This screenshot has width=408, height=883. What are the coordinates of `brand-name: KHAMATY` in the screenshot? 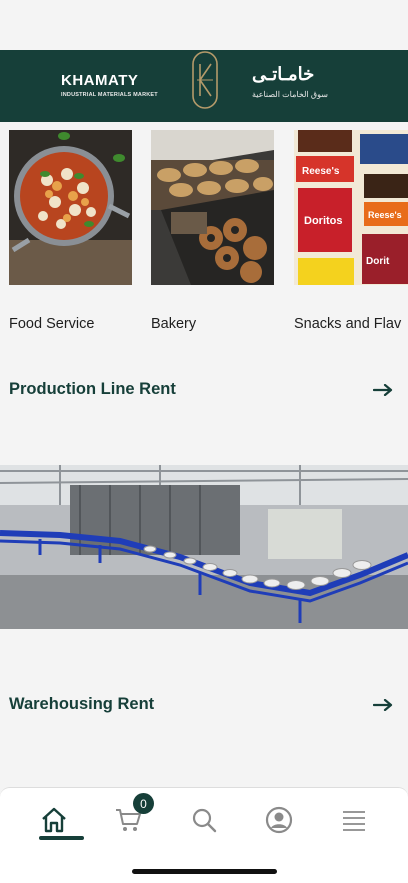 It's located at (100, 80).